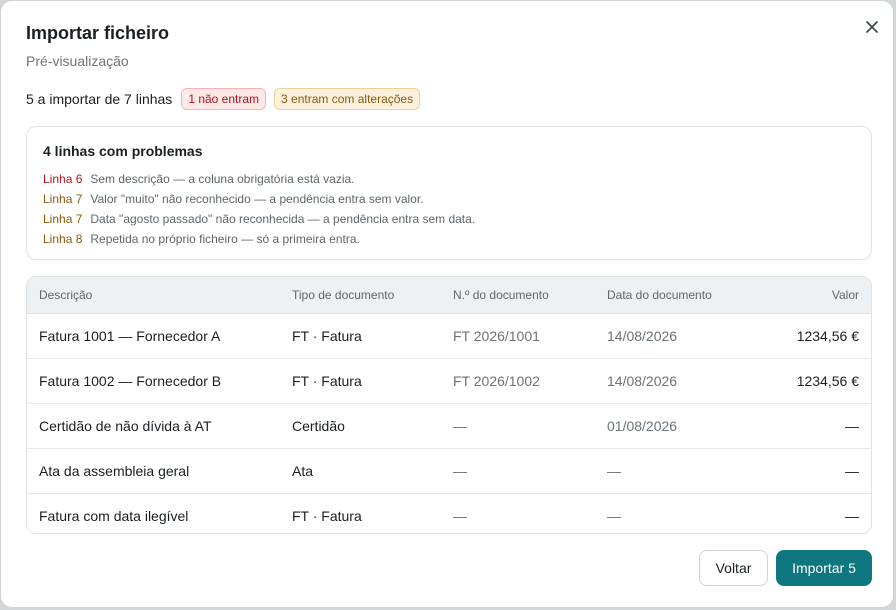 This screenshot has width=896, height=610. I want to click on back-button: Voltar, so click(733, 568).